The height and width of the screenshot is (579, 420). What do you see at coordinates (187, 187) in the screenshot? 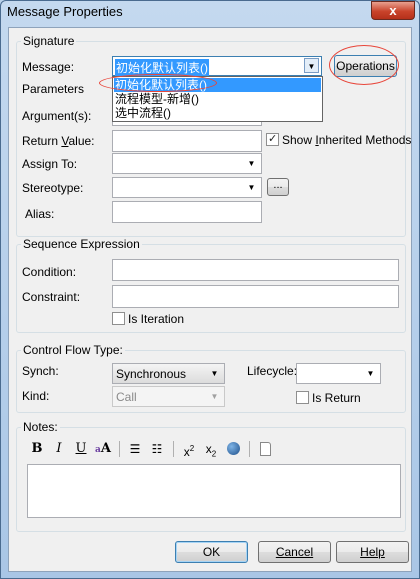
I see `stereotype-combo: ▼` at bounding box center [187, 187].